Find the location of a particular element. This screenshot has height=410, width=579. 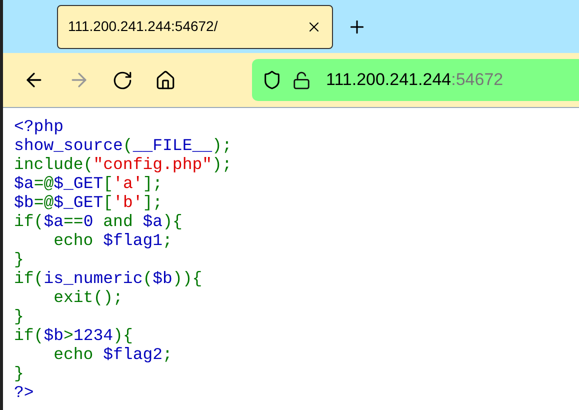

code-line: echo $flag1; is located at coordinates (112, 240).